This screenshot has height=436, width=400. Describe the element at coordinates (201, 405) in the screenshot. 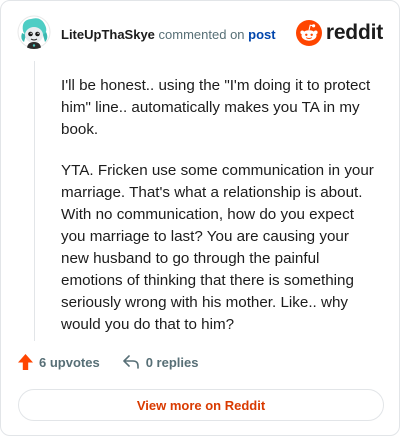

I see `view-more-button: View more on Reddit` at that location.